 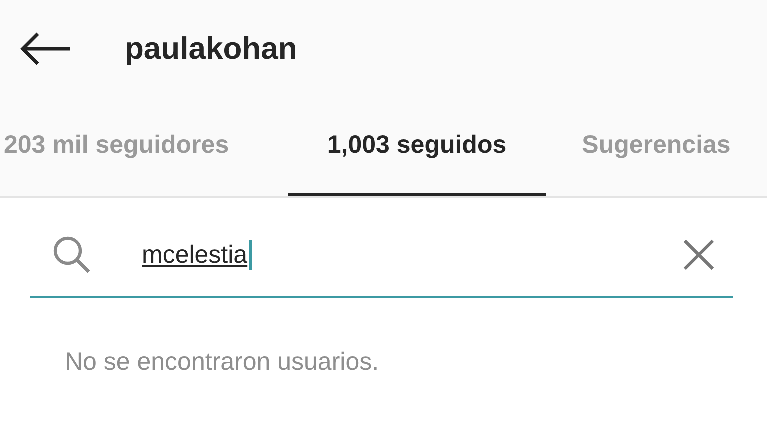 I want to click on empty-message: No se encontraron usuarios., so click(x=222, y=362).